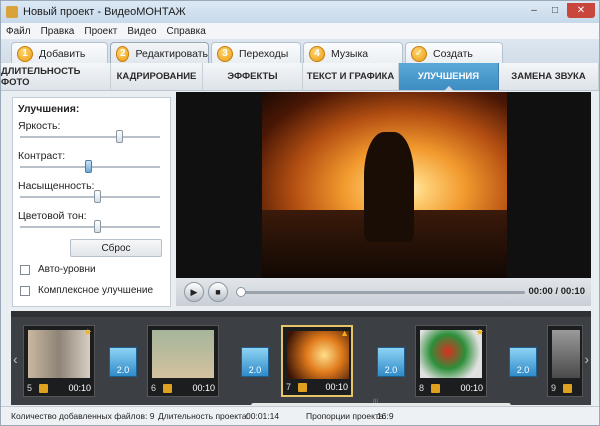  What do you see at coordinates (96, 290) in the screenshot?
I see `complex-enhance-label: Комплексное улучшение` at bounding box center [96, 290].